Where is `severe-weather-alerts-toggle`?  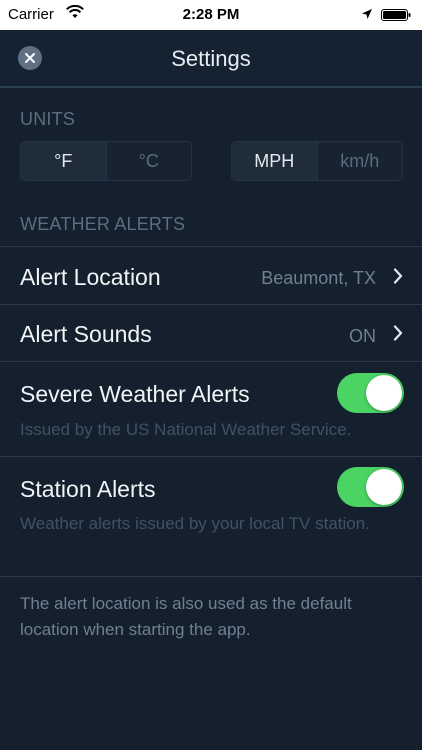 severe-weather-alerts-toggle is located at coordinates (370, 393).